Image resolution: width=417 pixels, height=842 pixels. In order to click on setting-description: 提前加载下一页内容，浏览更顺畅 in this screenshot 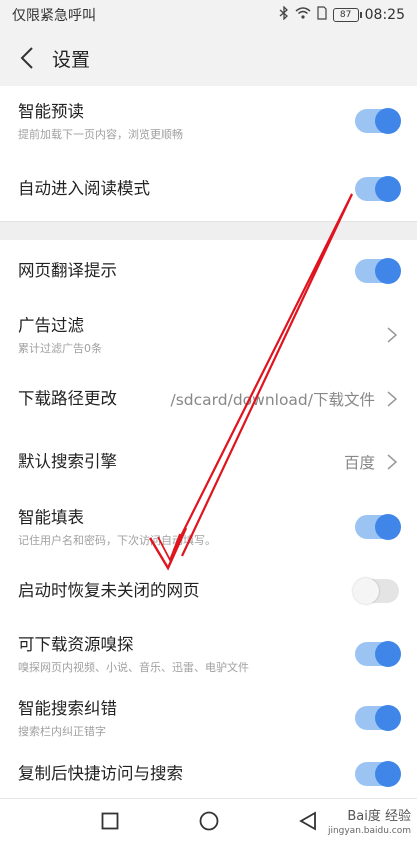, I will do `click(100, 134)`.